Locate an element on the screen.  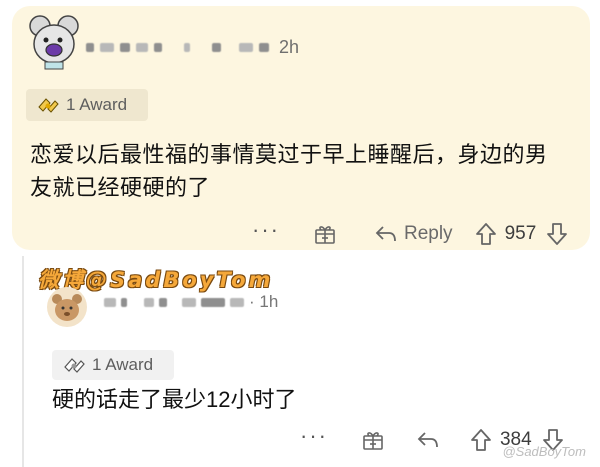
comment-body: 硬的话走了最少12小时了 is located at coordinates (174, 399).